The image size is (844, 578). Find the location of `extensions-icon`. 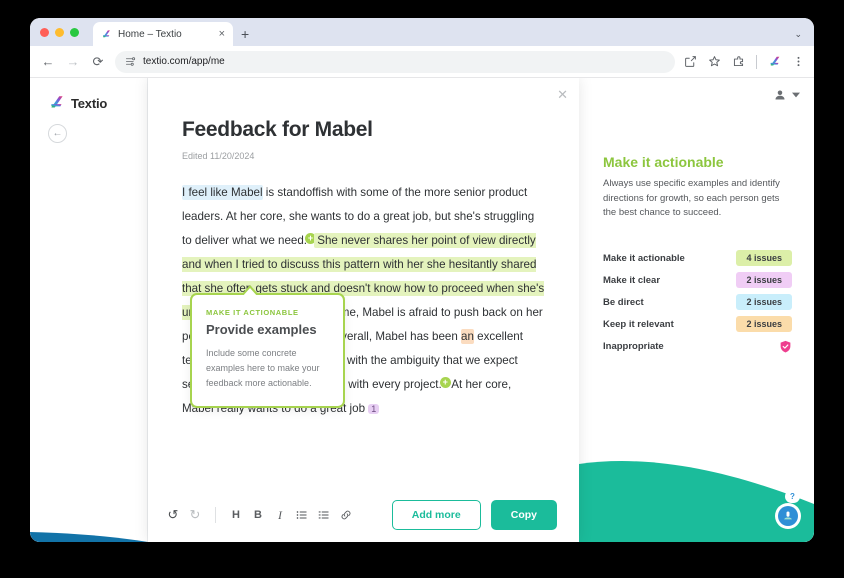

extensions-icon is located at coordinates (738, 61).